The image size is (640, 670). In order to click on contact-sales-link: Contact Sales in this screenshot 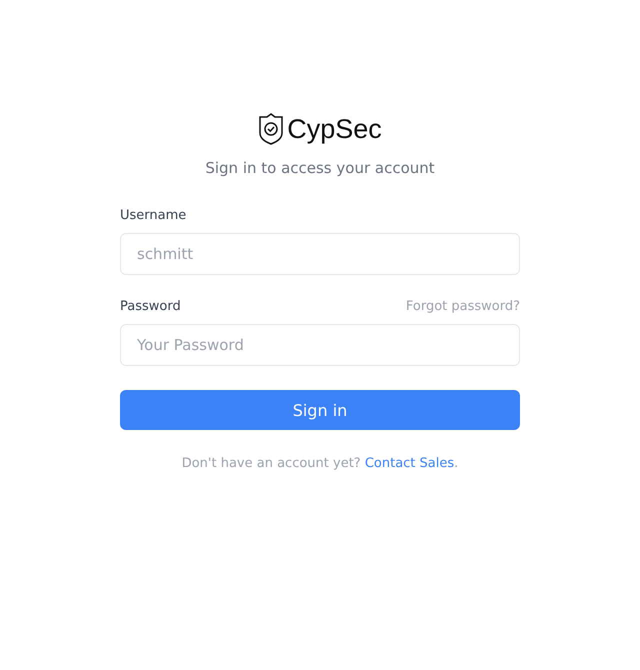, I will do `click(409, 463)`.